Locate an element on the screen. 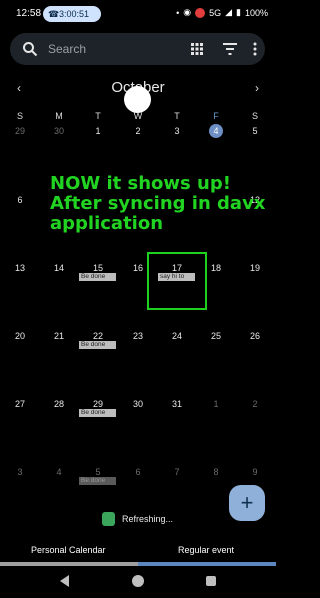  day-cell: 9 is located at coordinates (255, 472).